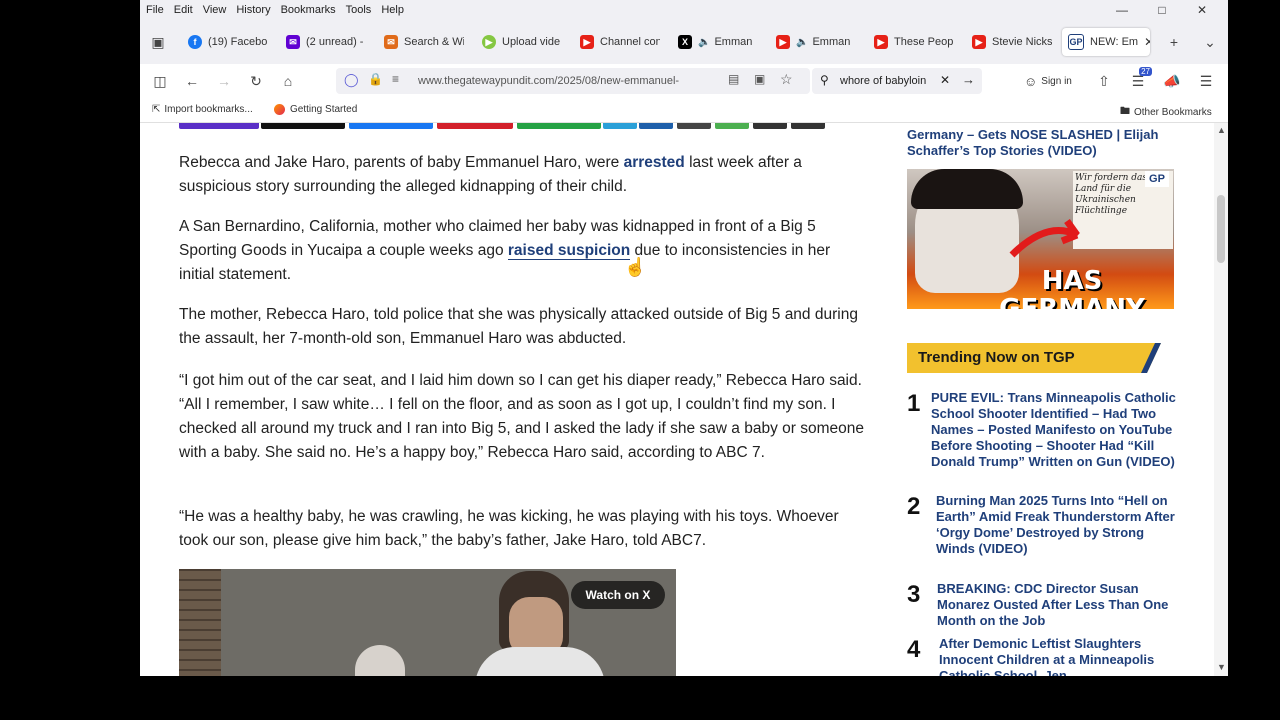  I want to click on other-bookmarks-label: Other Bookmarks, so click(1173, 112).